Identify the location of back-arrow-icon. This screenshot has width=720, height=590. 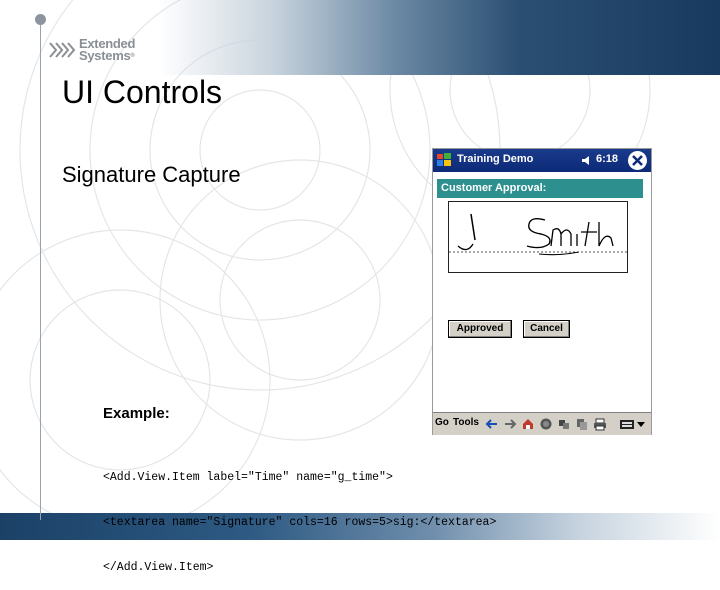
(492, 424).